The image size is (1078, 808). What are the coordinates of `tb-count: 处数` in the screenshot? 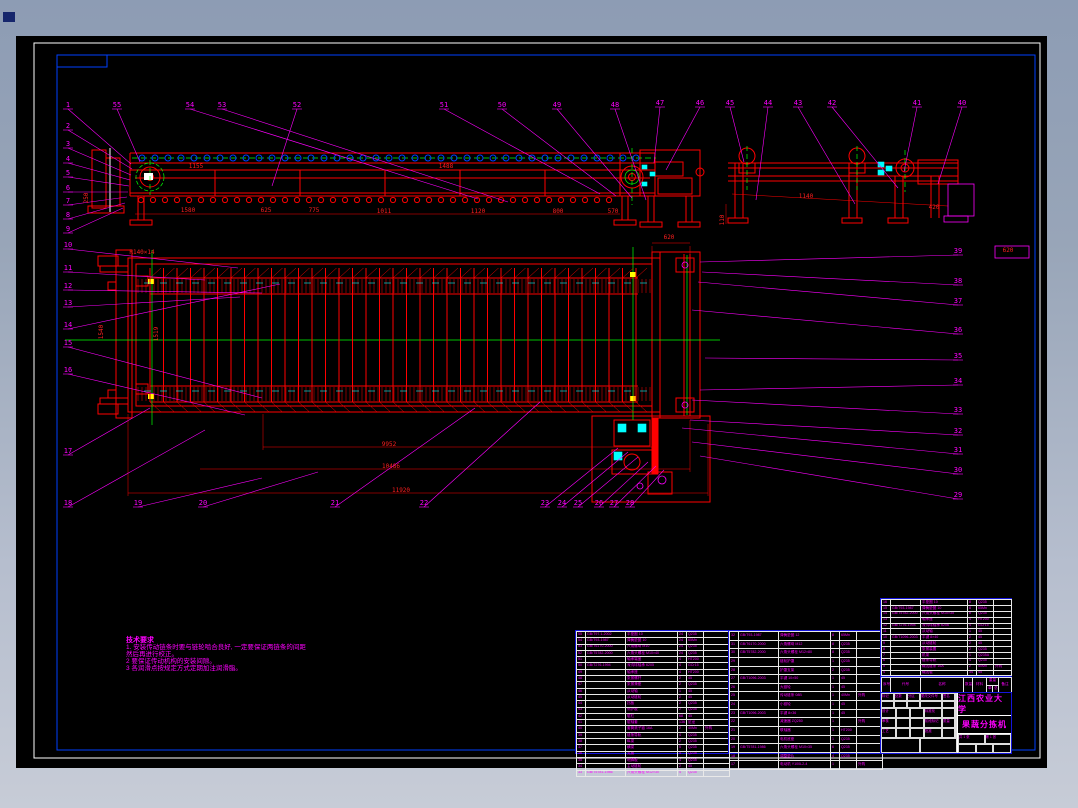 It's located at (900, 697).